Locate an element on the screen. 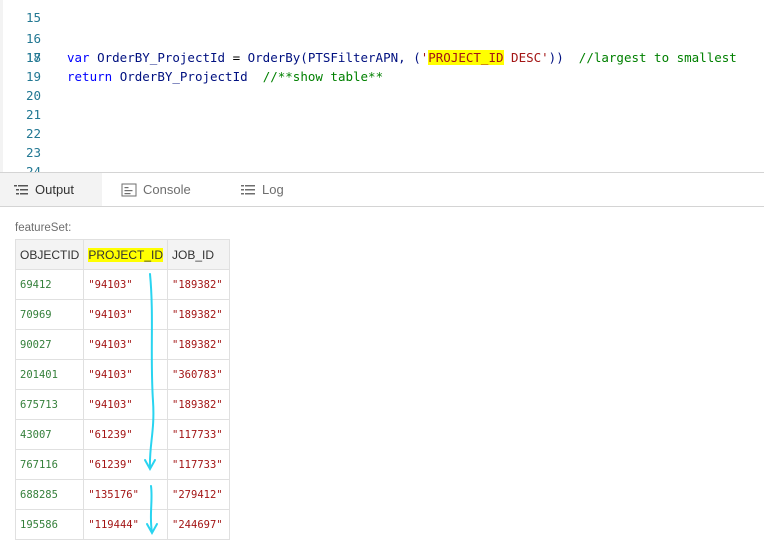 This screenshot has height=555, width=764. table-row: 675713 "94103" "189382" is located at coordinates (122, 404).